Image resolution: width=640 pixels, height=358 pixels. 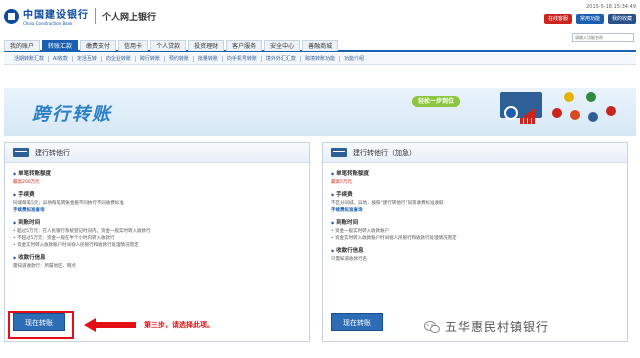 What do you see at coordinates (349, 259) in the screenshot?
I see `payee-bank-info-text: 只需知道收款行名` at bounding box center [349, 259].